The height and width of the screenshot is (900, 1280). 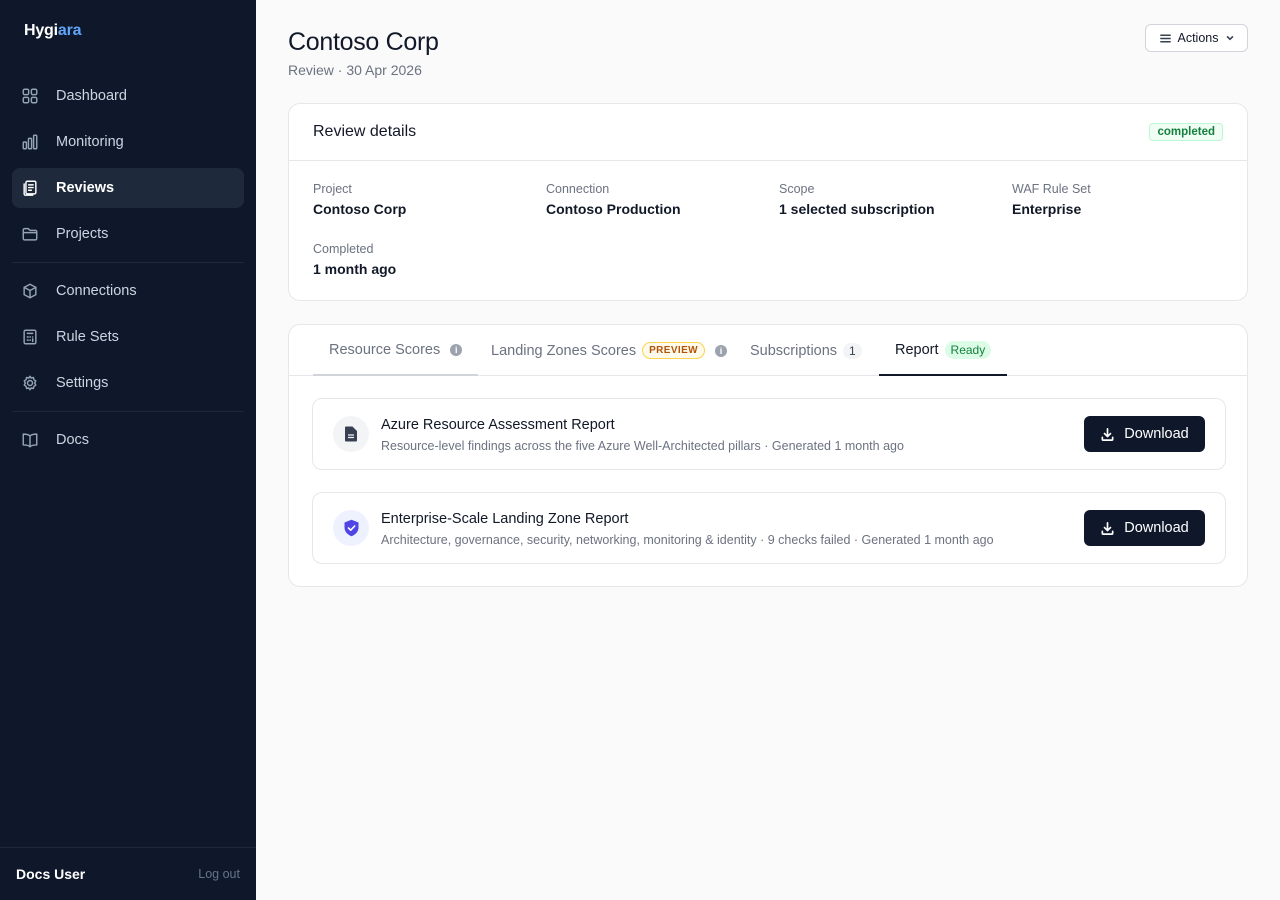 I want to click on sidebar-item-reviews: Reviews, so click(x=128, y=188).